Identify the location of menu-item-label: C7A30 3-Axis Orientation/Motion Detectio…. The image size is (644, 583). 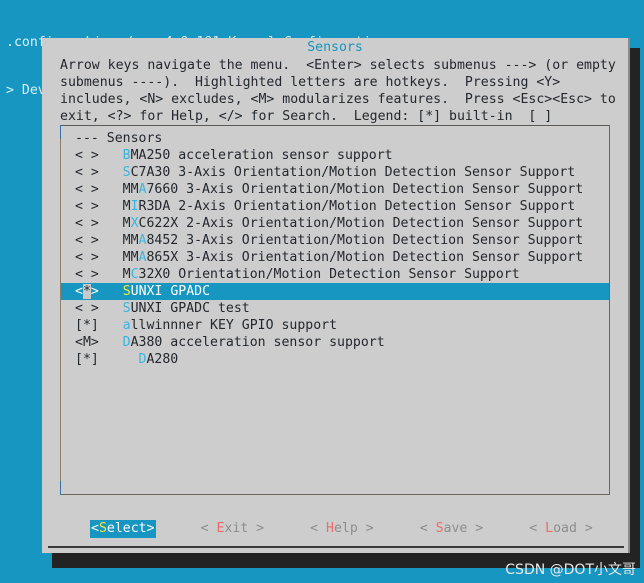
(353, 172).